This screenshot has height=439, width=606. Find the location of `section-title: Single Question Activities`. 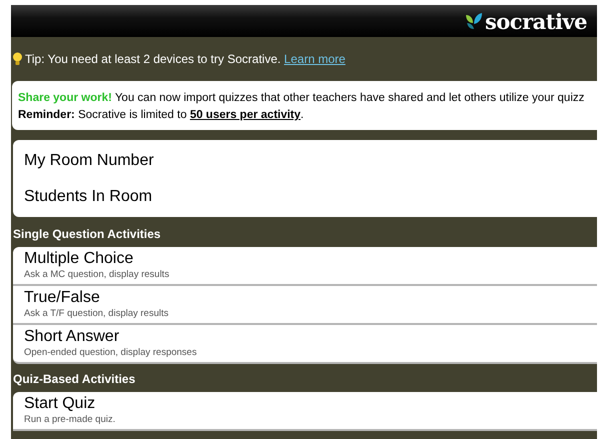

section-title: Single Question Activities is located at coordinates (87, 234).